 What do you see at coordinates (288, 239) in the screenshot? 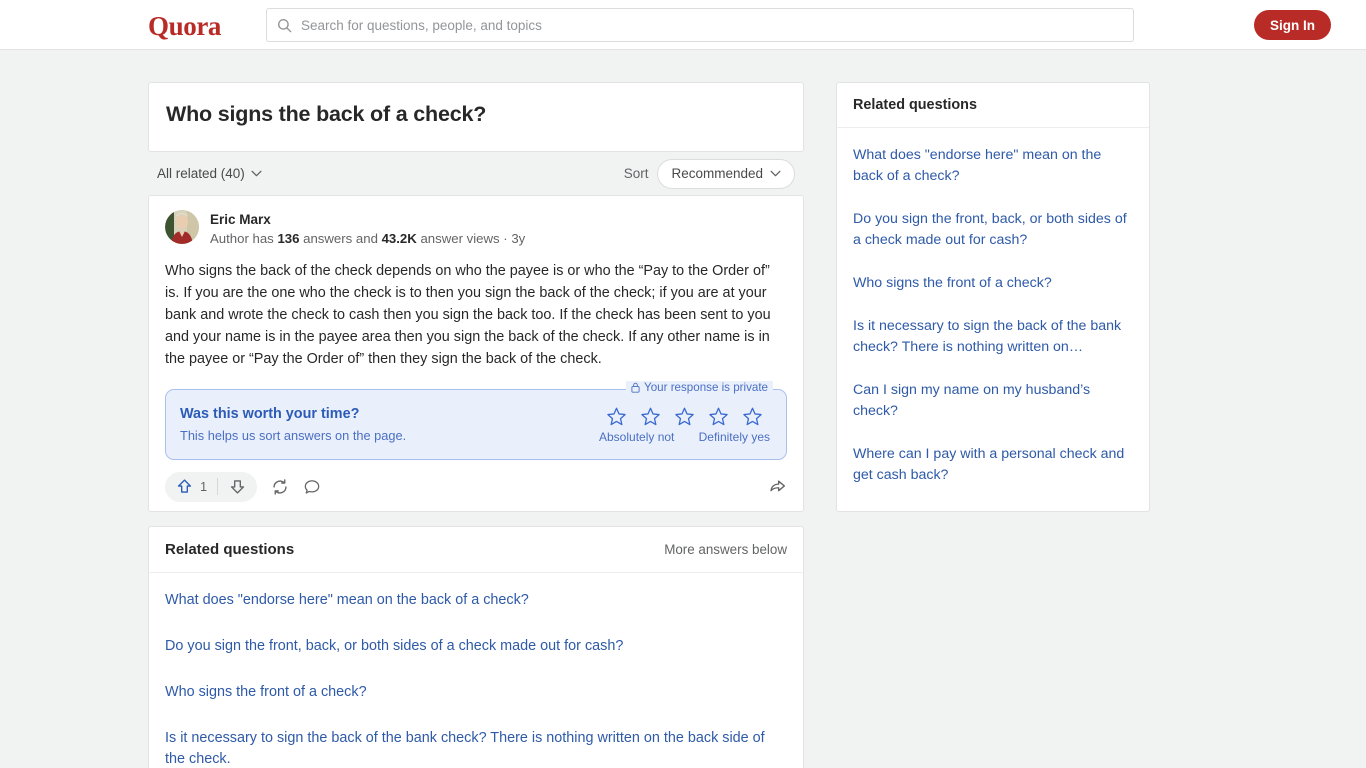
I see `answer-count: 136` at bounding box center [288, 239].